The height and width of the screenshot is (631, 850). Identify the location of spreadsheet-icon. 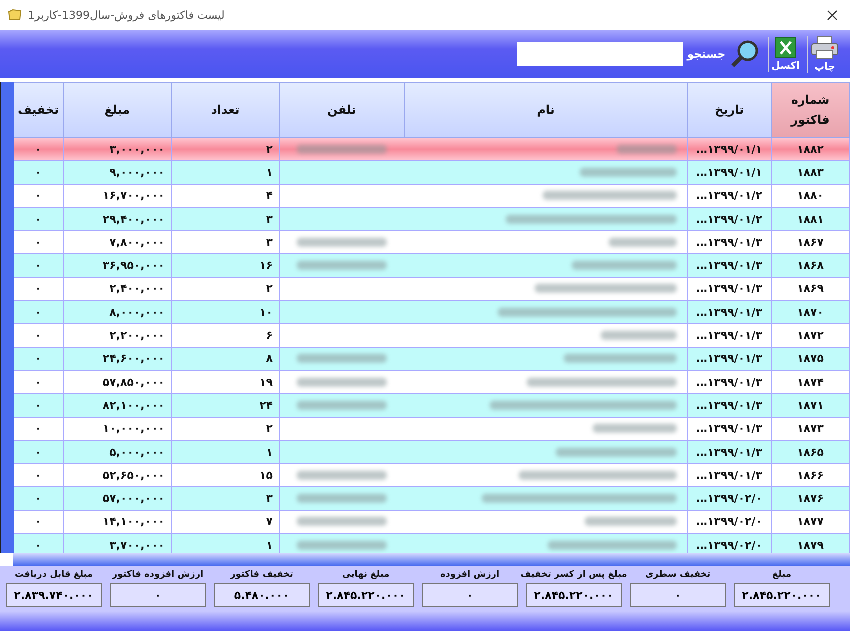
(785, 47).